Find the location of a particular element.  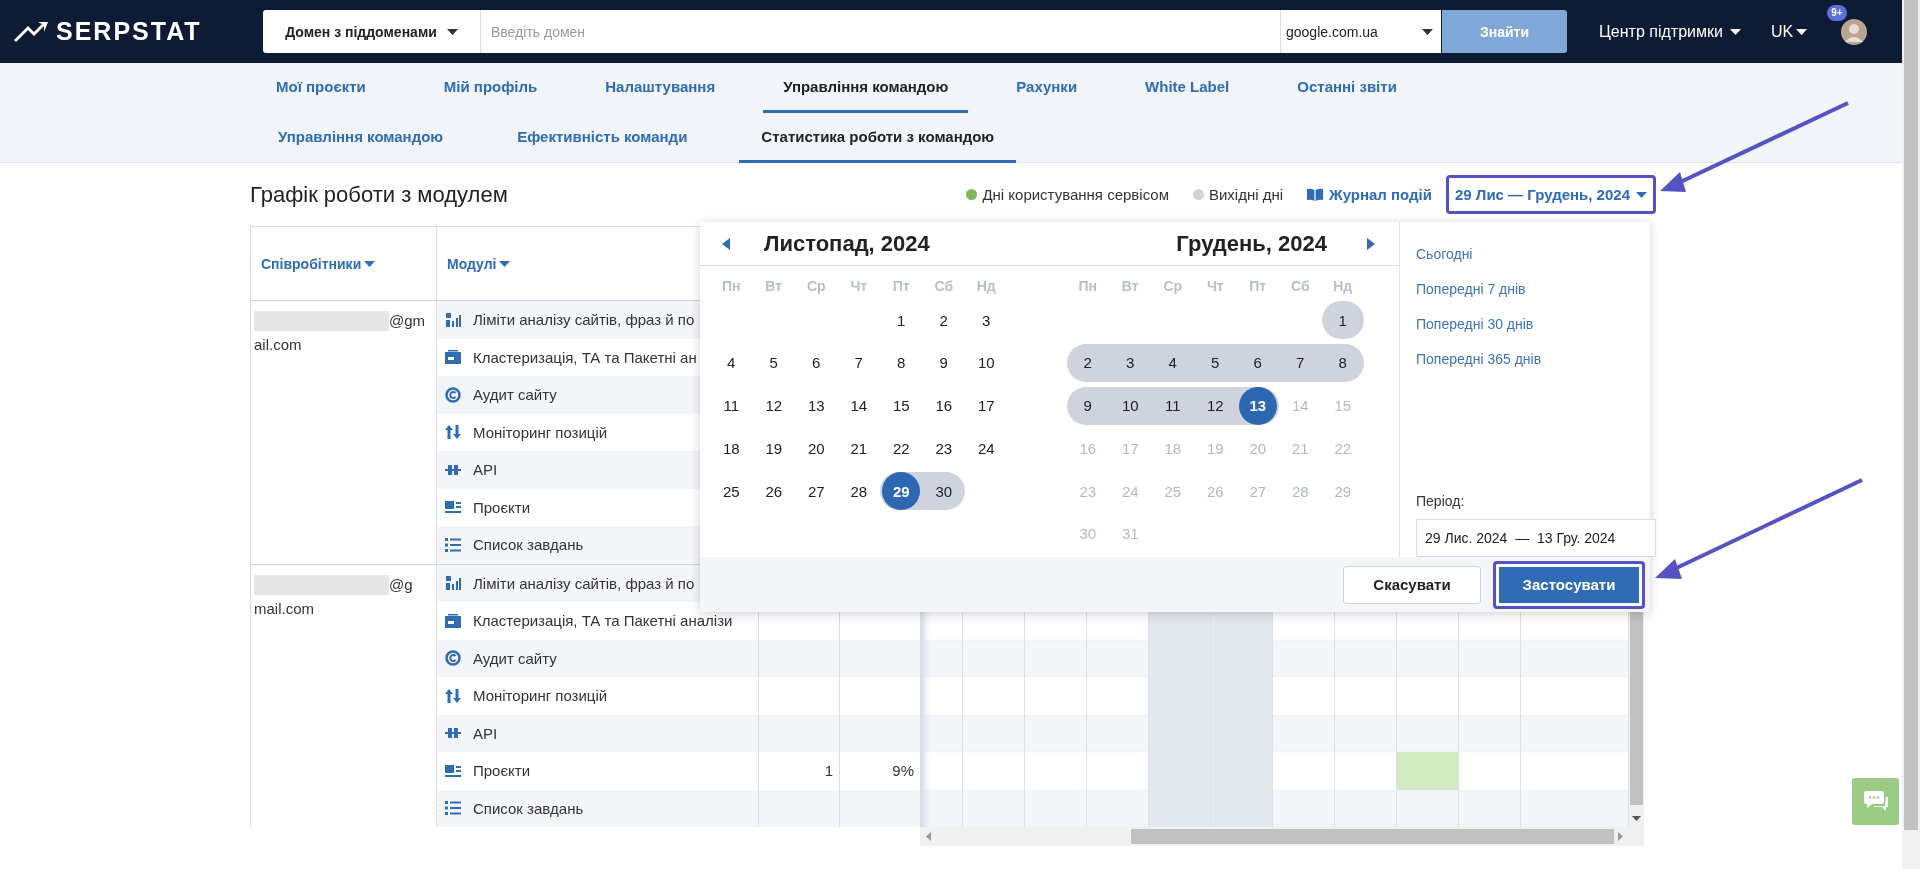

nav-tab: Мої проєкти is located at coordinates (321, 88).